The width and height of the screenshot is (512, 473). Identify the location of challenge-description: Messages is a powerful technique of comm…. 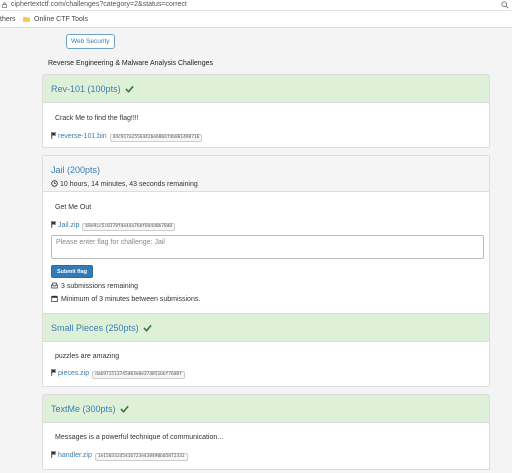
(139, 437).